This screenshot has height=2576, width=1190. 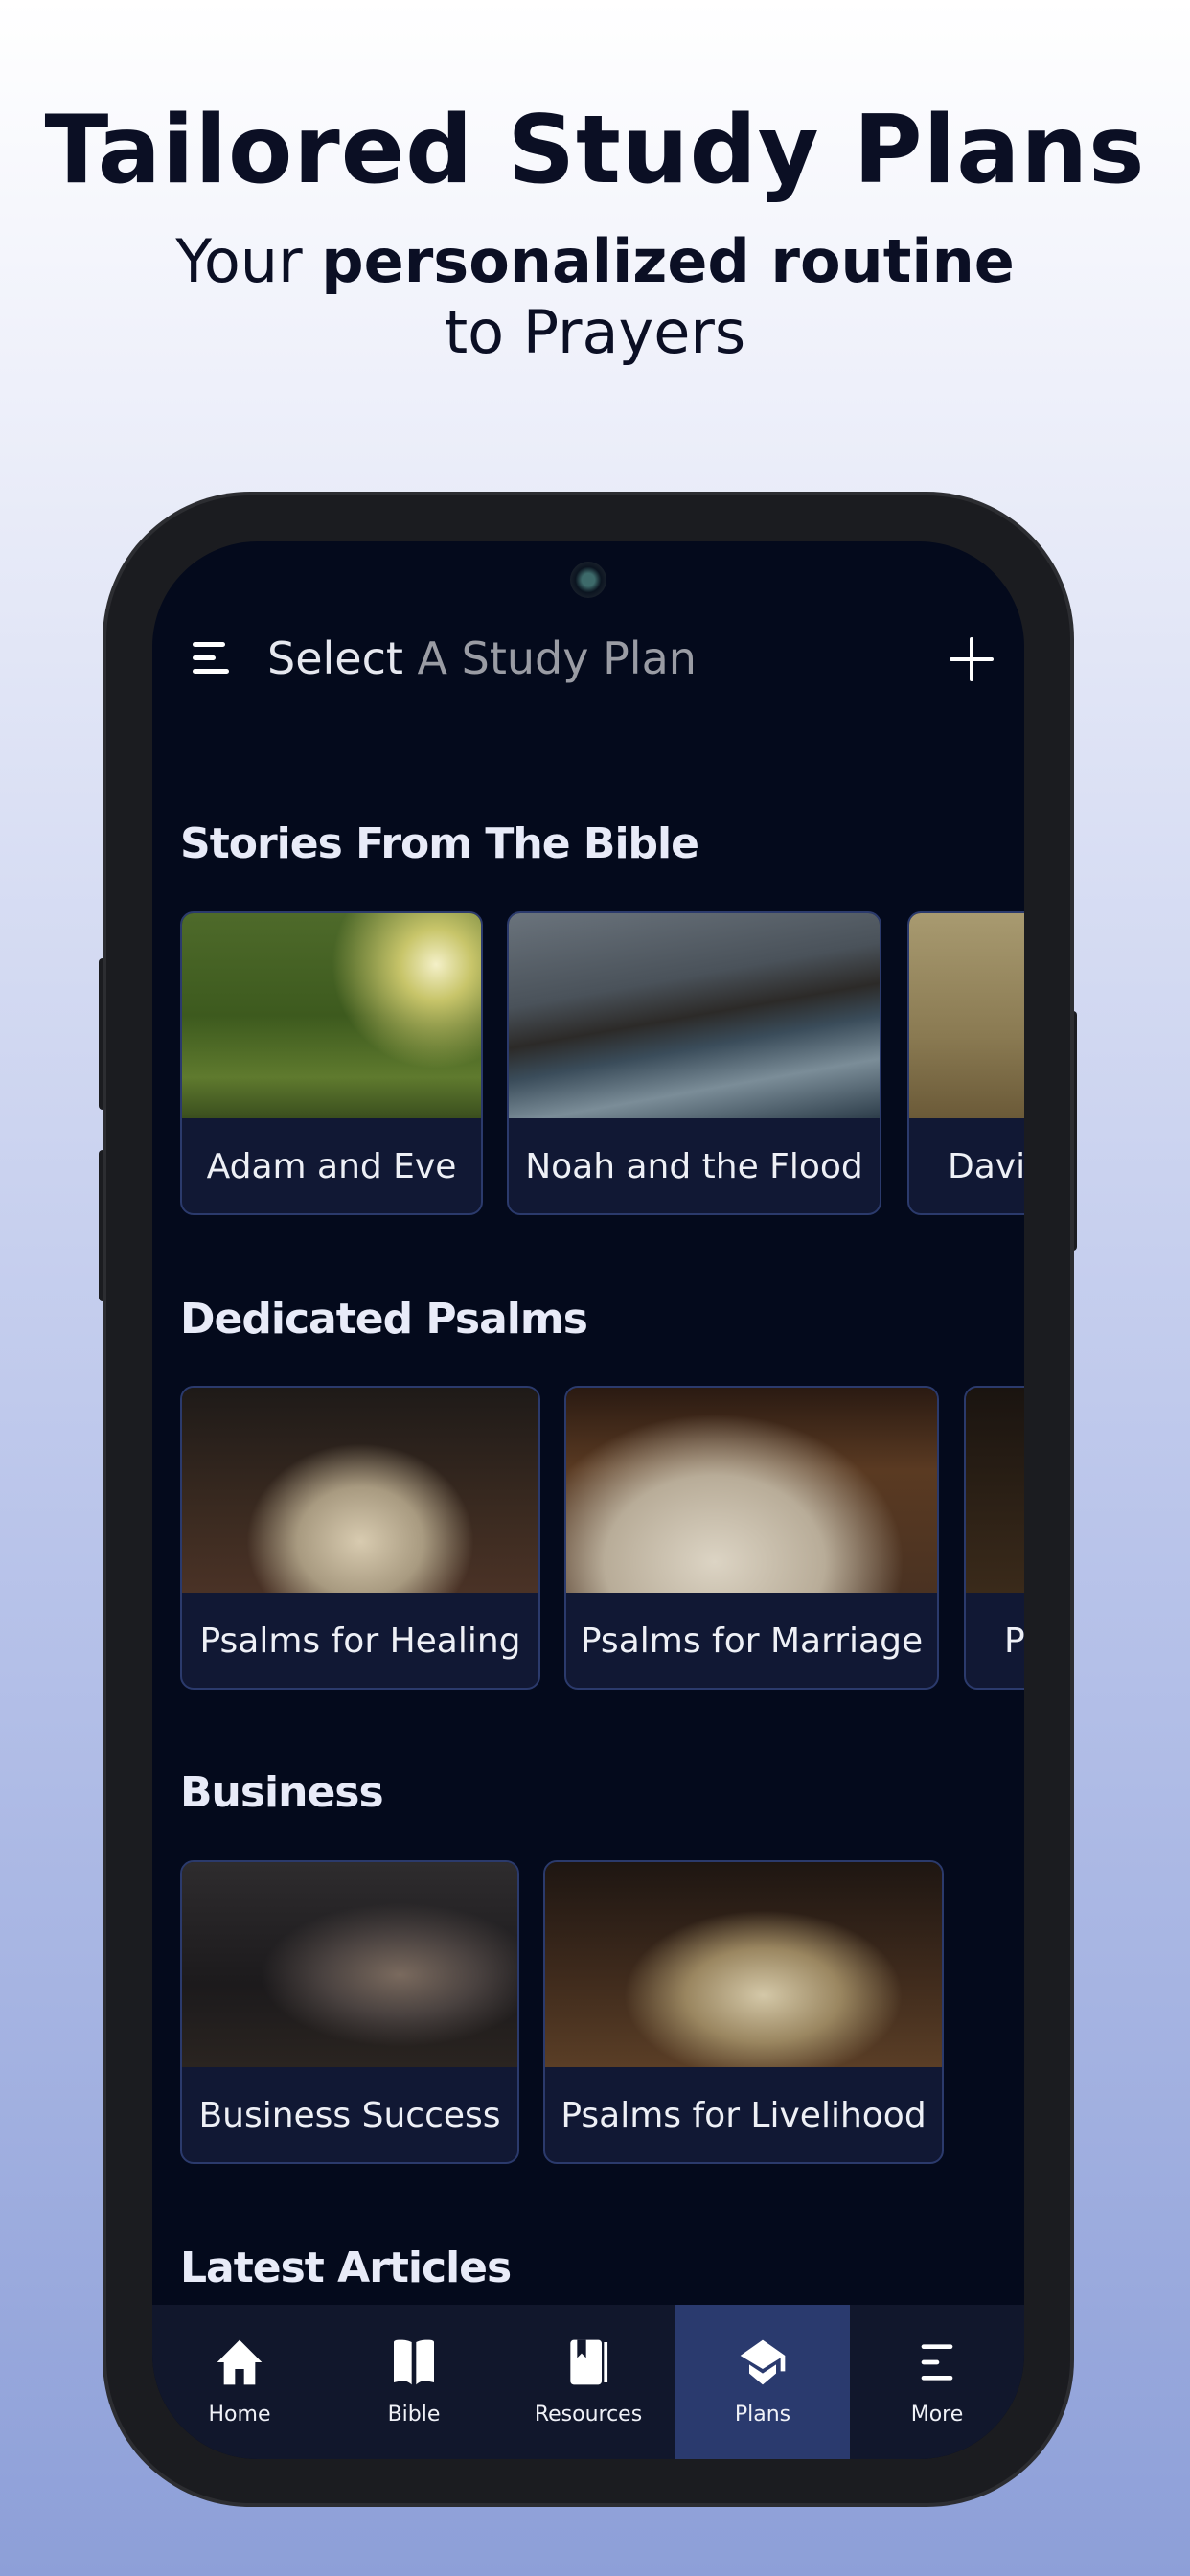 I want to click on plan-card: Psalms for Livelihood, so click(x=744, y=2012).